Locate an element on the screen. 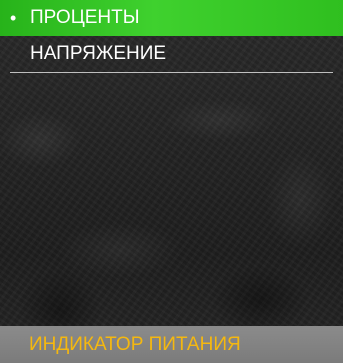  menu-item-label: НАПРЯЖЕНИЕ is located at coordinates (98, 53).